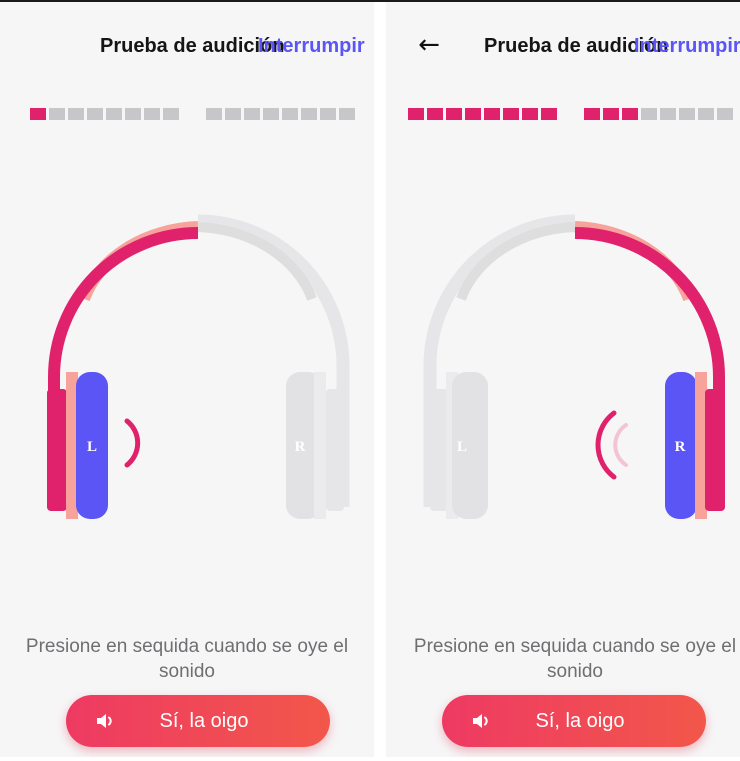 Image resolution: width=740 pixels, height=761 pixels. Describe the element at coordinates (192, 46) in the screenshot. I see `page-title: Prueba de audición` at that location.